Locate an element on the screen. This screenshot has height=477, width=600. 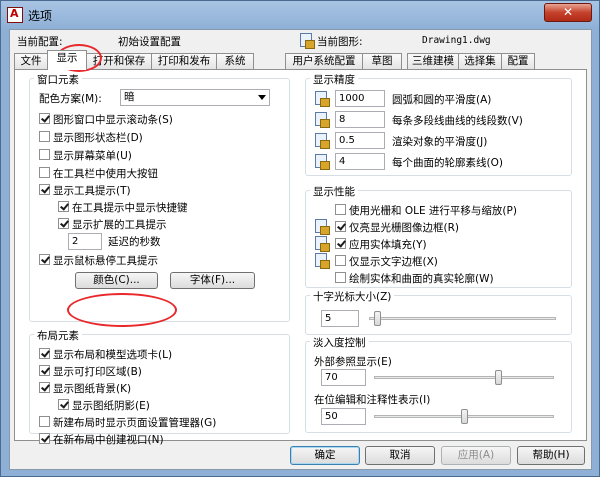
color-scheme-label: 配色方案(M): is located at coordinates (70, 99).